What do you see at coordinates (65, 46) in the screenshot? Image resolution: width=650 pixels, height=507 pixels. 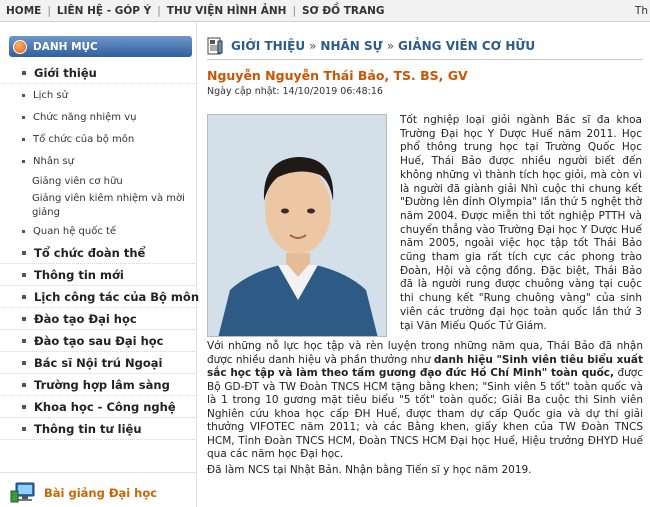 I see `category-header-label: DANH MỤC` at bounding box center [65, 46].